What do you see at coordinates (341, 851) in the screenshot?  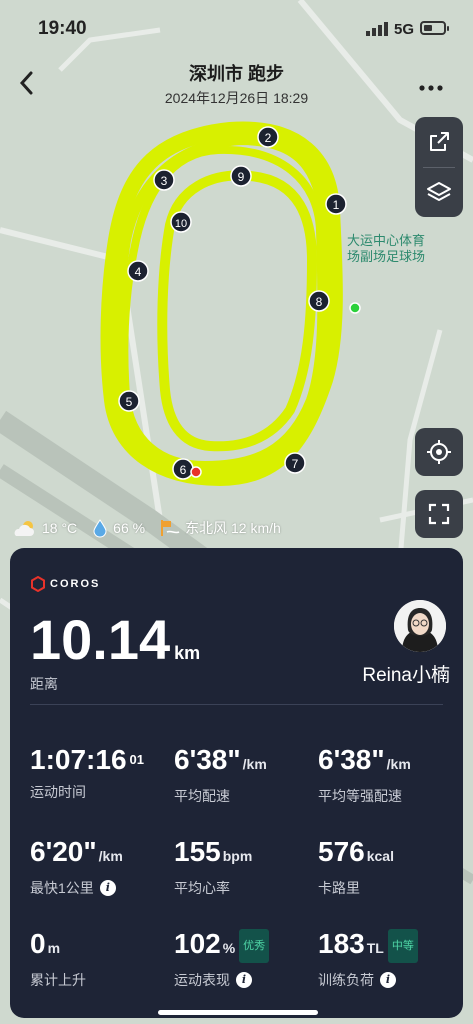 I see `metric-value: 576` at bounding box center [341, 851].